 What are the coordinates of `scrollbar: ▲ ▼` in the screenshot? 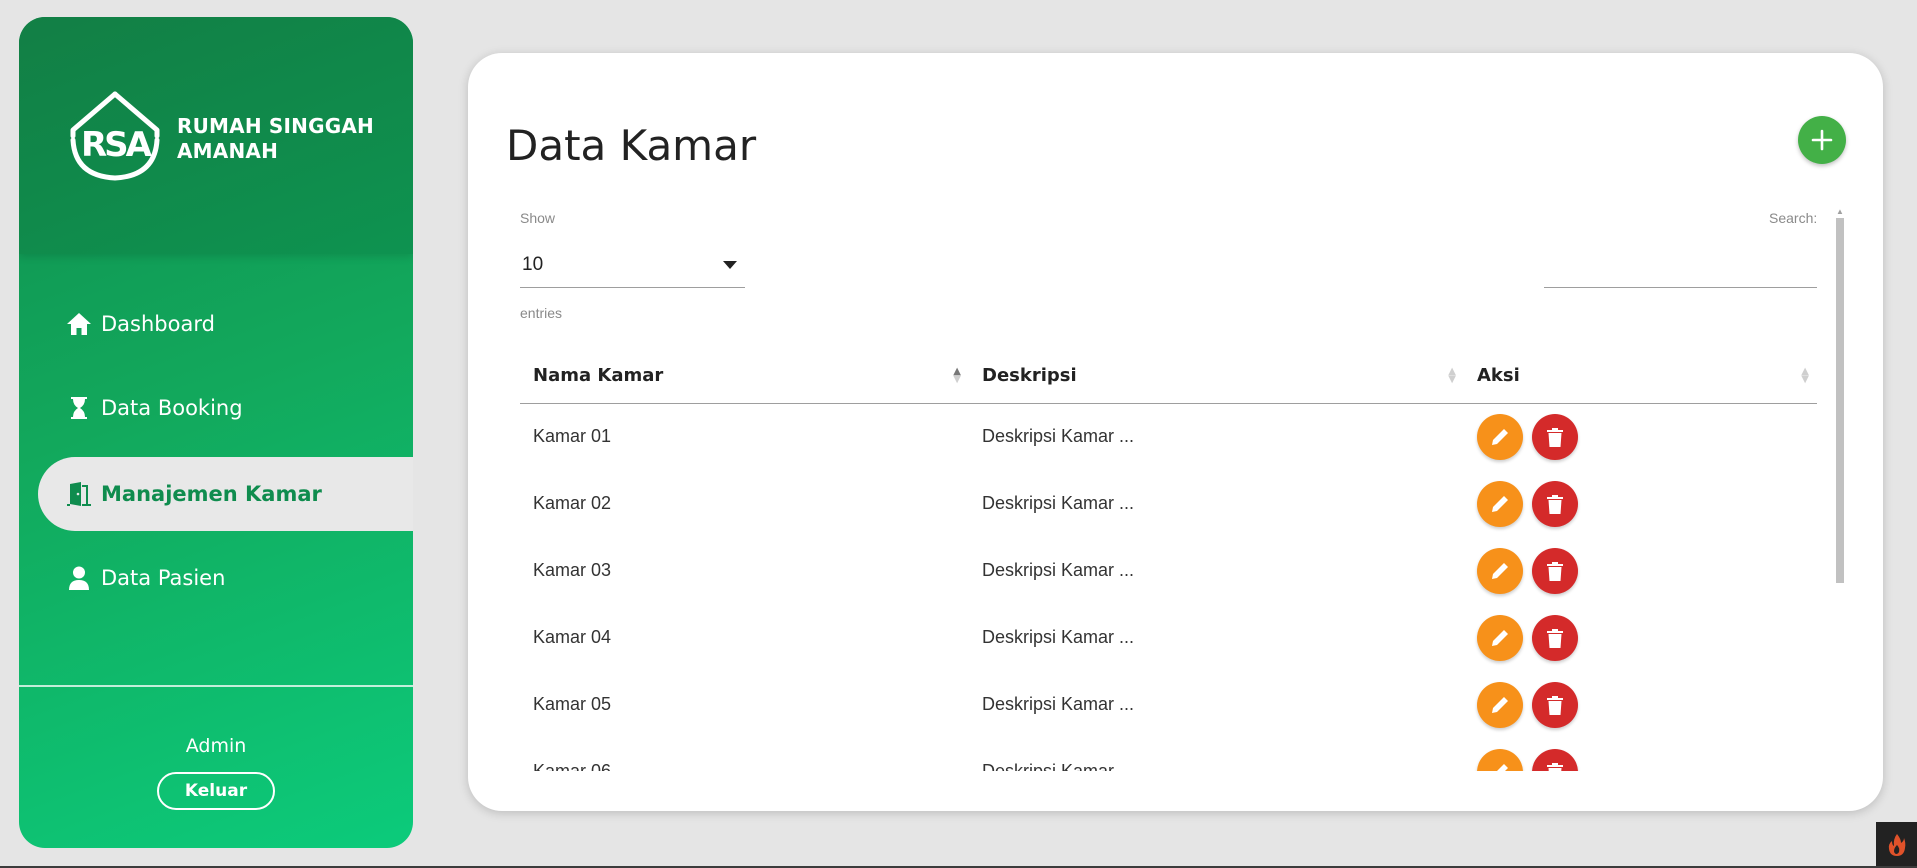 It's located at (1839, 488).